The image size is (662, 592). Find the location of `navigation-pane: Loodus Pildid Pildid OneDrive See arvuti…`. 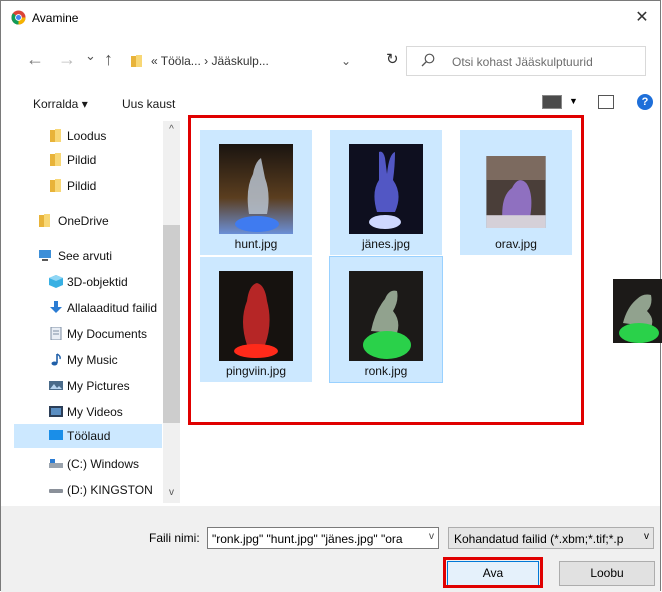

navigation-pane: Loodus Pildid Pildid OneDrive See arvuti… is located at coordinates (88, 312).